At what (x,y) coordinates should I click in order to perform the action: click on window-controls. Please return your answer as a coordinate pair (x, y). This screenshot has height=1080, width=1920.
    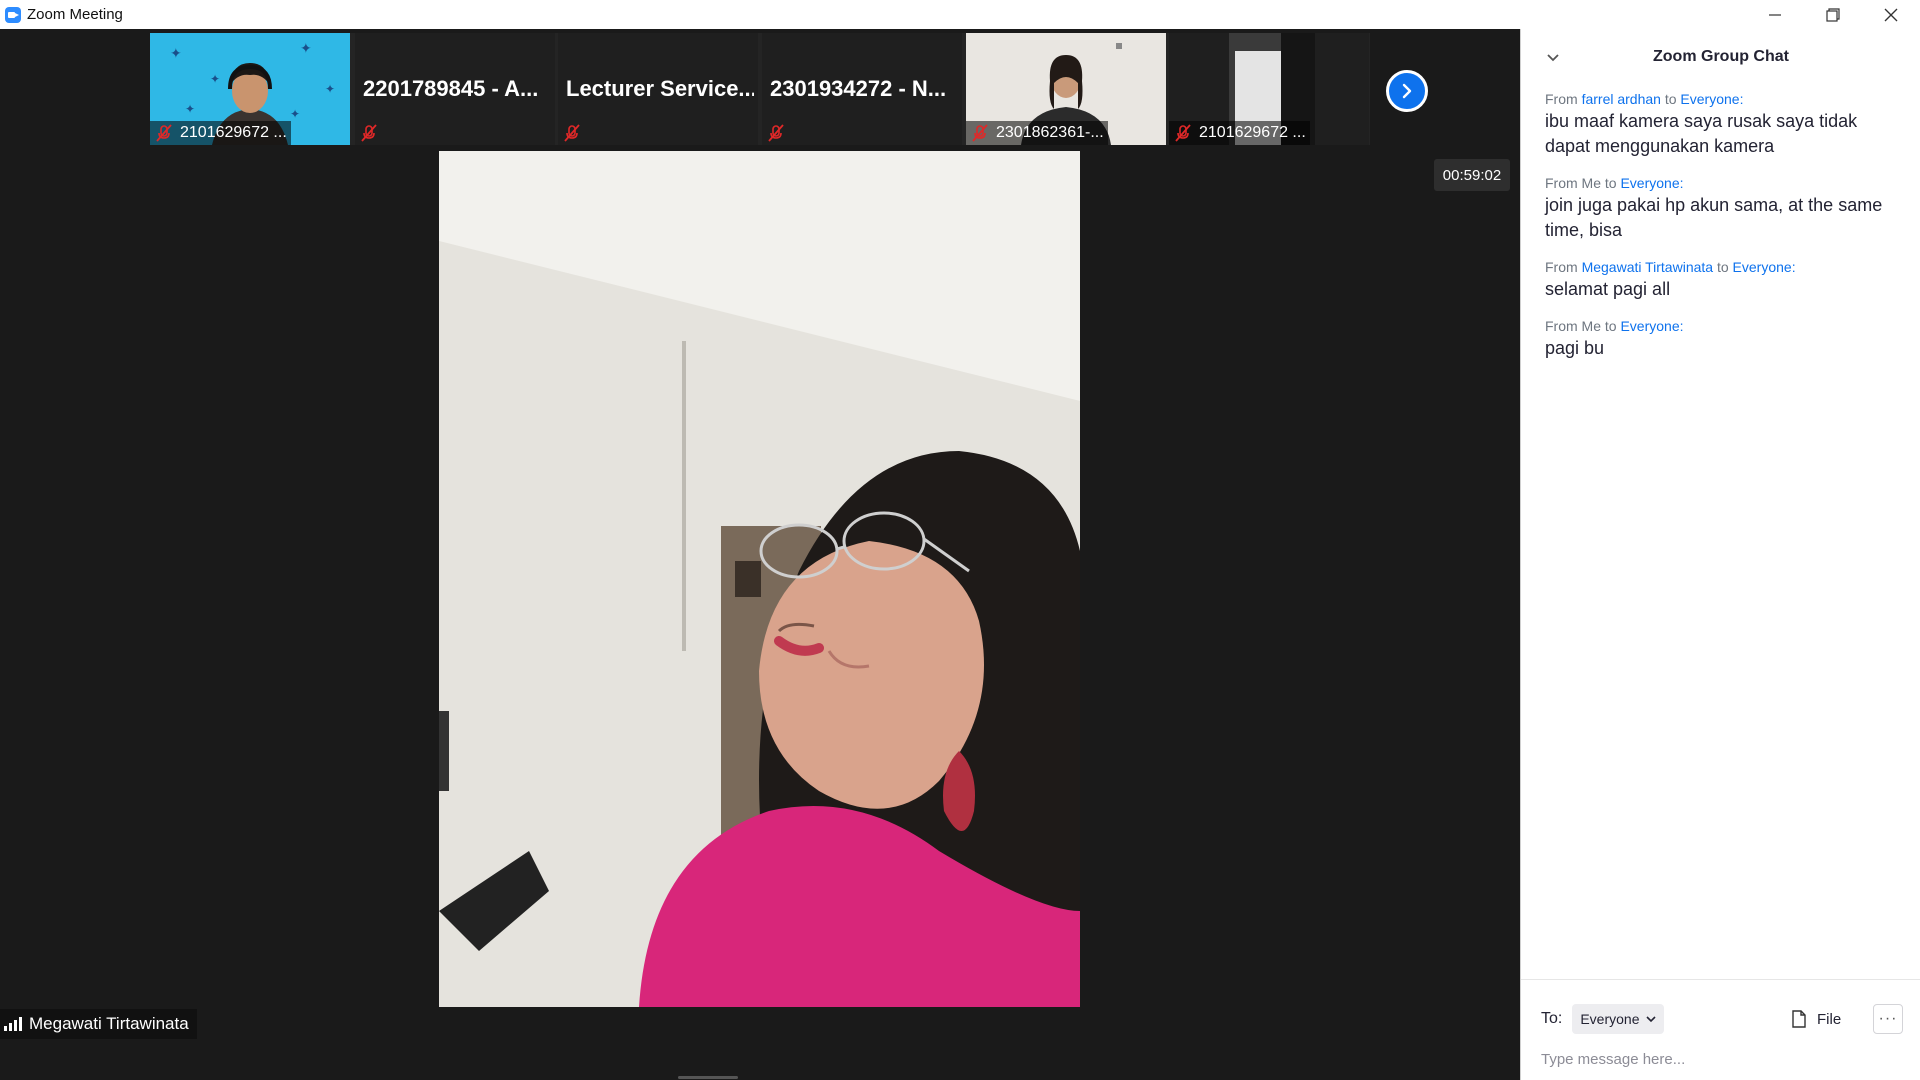
    Looking at the image, I should click on (1833, 14).